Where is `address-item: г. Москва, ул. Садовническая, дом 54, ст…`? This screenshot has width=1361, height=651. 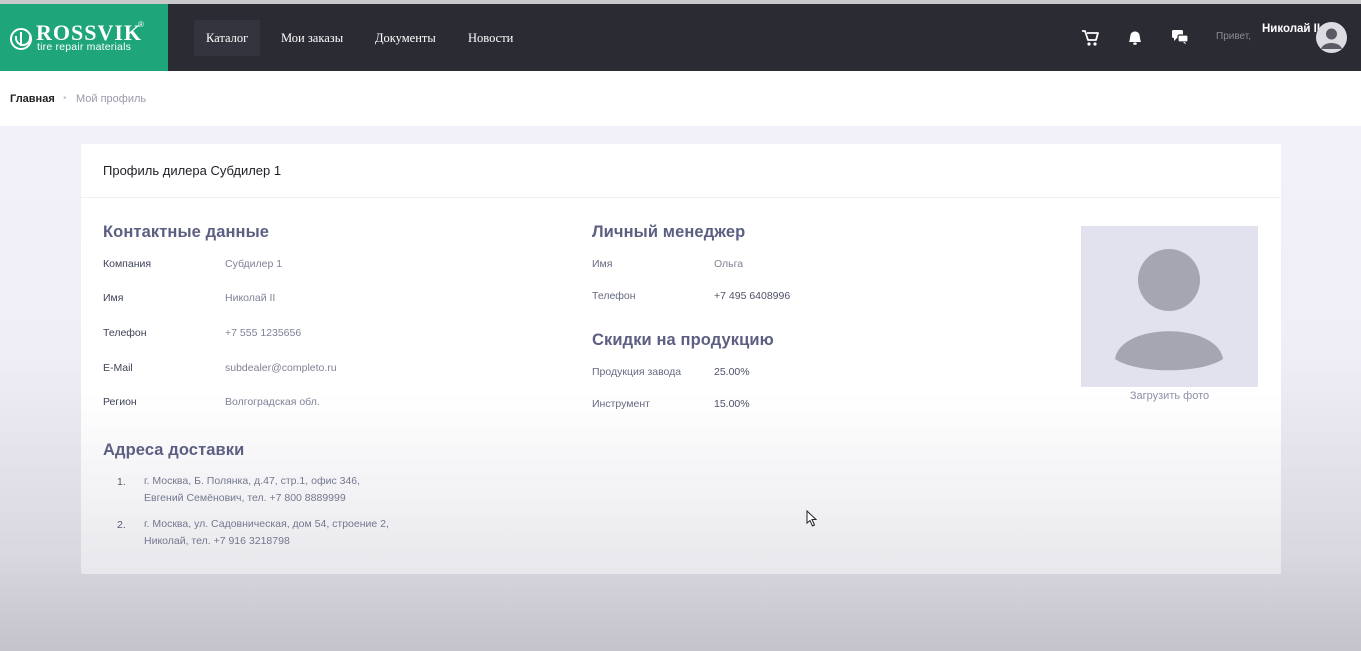
address-item: г. Москва, ул. Садовническая, дом 54, ст… is located at coordinates (304, 533).